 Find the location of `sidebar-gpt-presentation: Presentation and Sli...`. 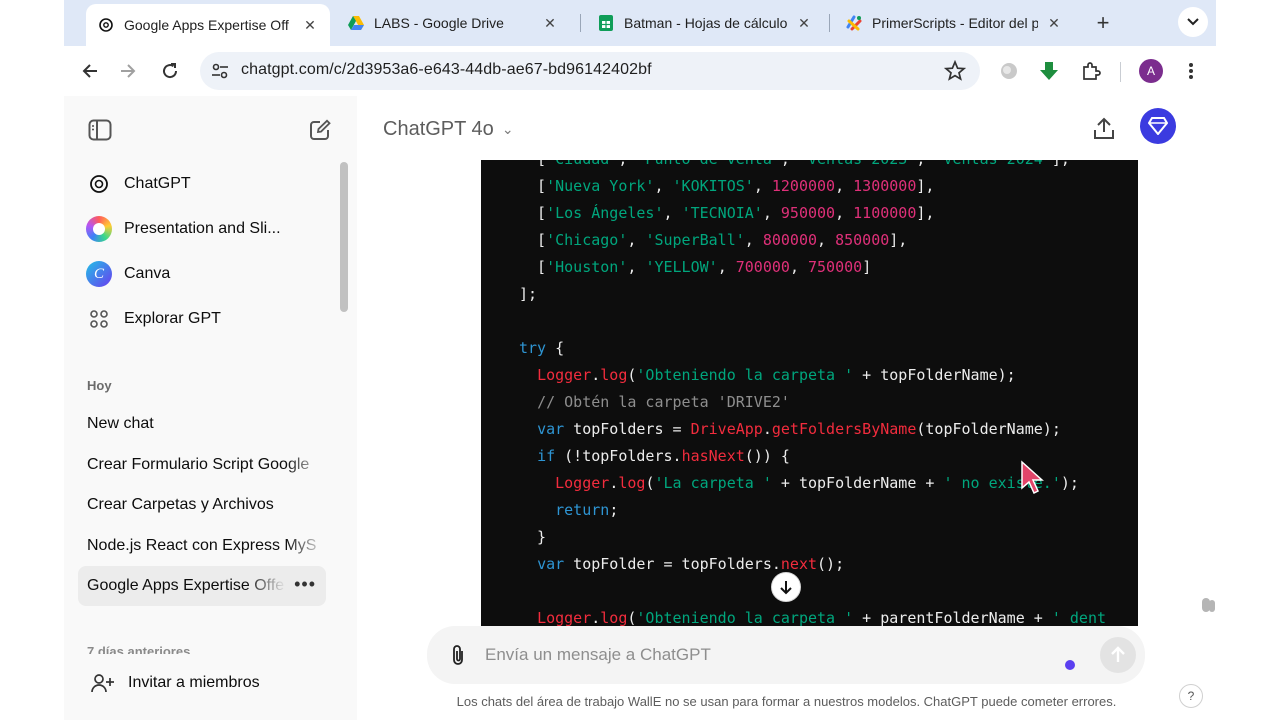

sidebar-gpt-presentation: Presentation and Sli... is located at coordinates (203, 229).